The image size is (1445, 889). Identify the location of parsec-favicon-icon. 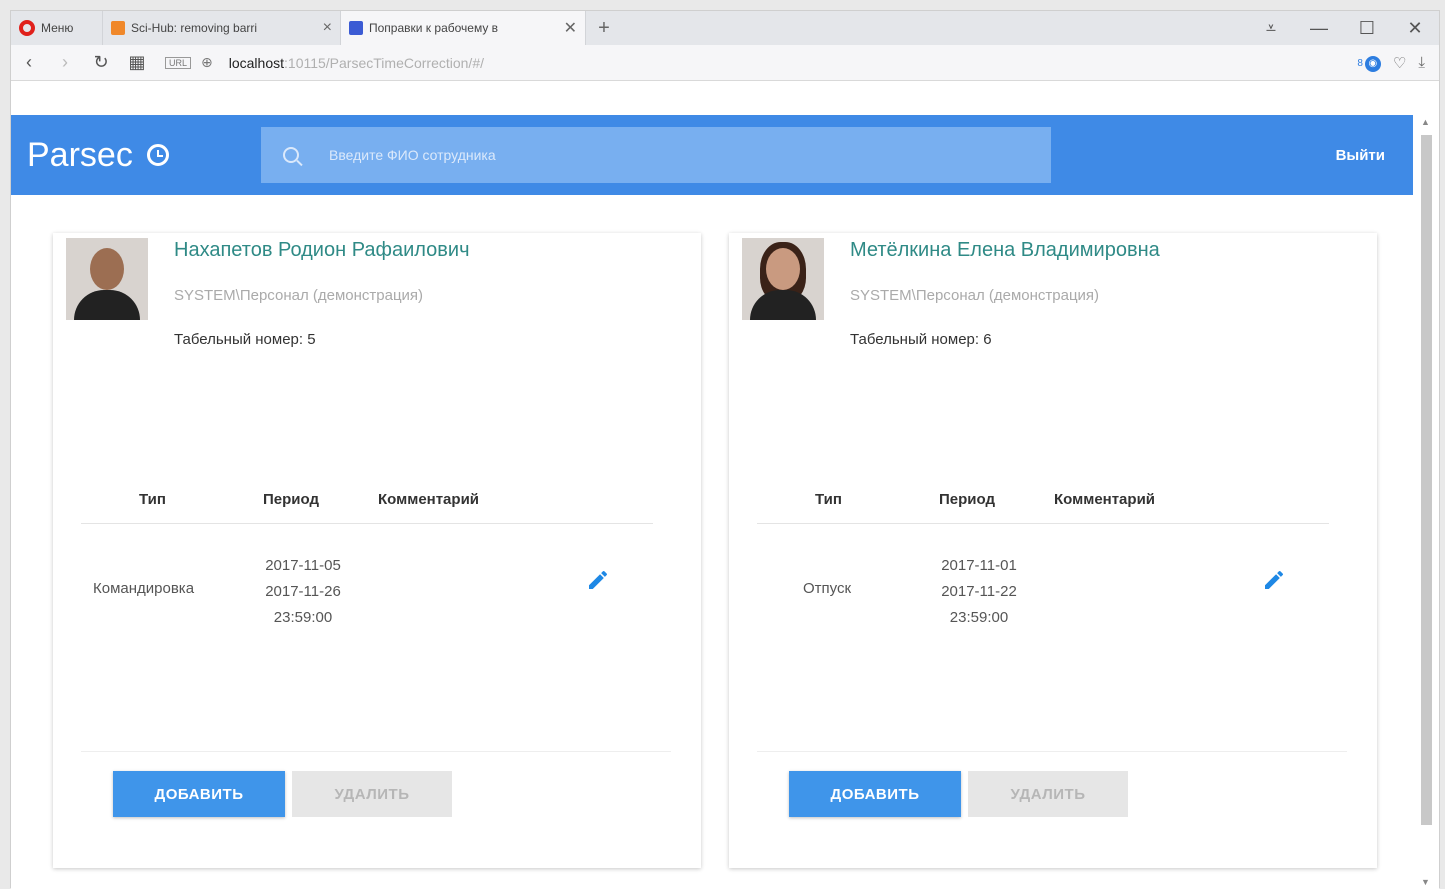
(356, 28).